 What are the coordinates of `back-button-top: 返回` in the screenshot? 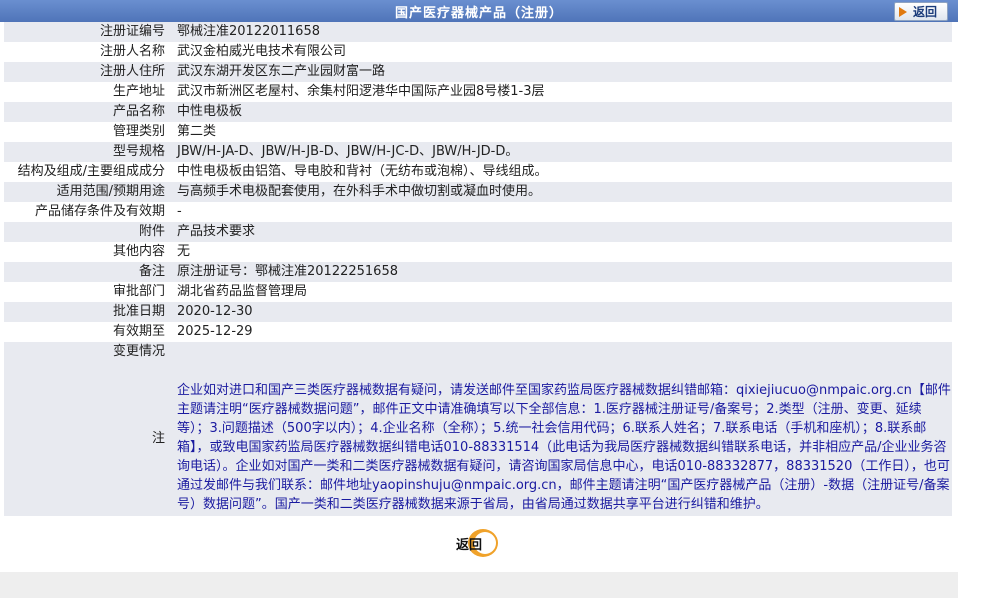 It's located at (920, 11).